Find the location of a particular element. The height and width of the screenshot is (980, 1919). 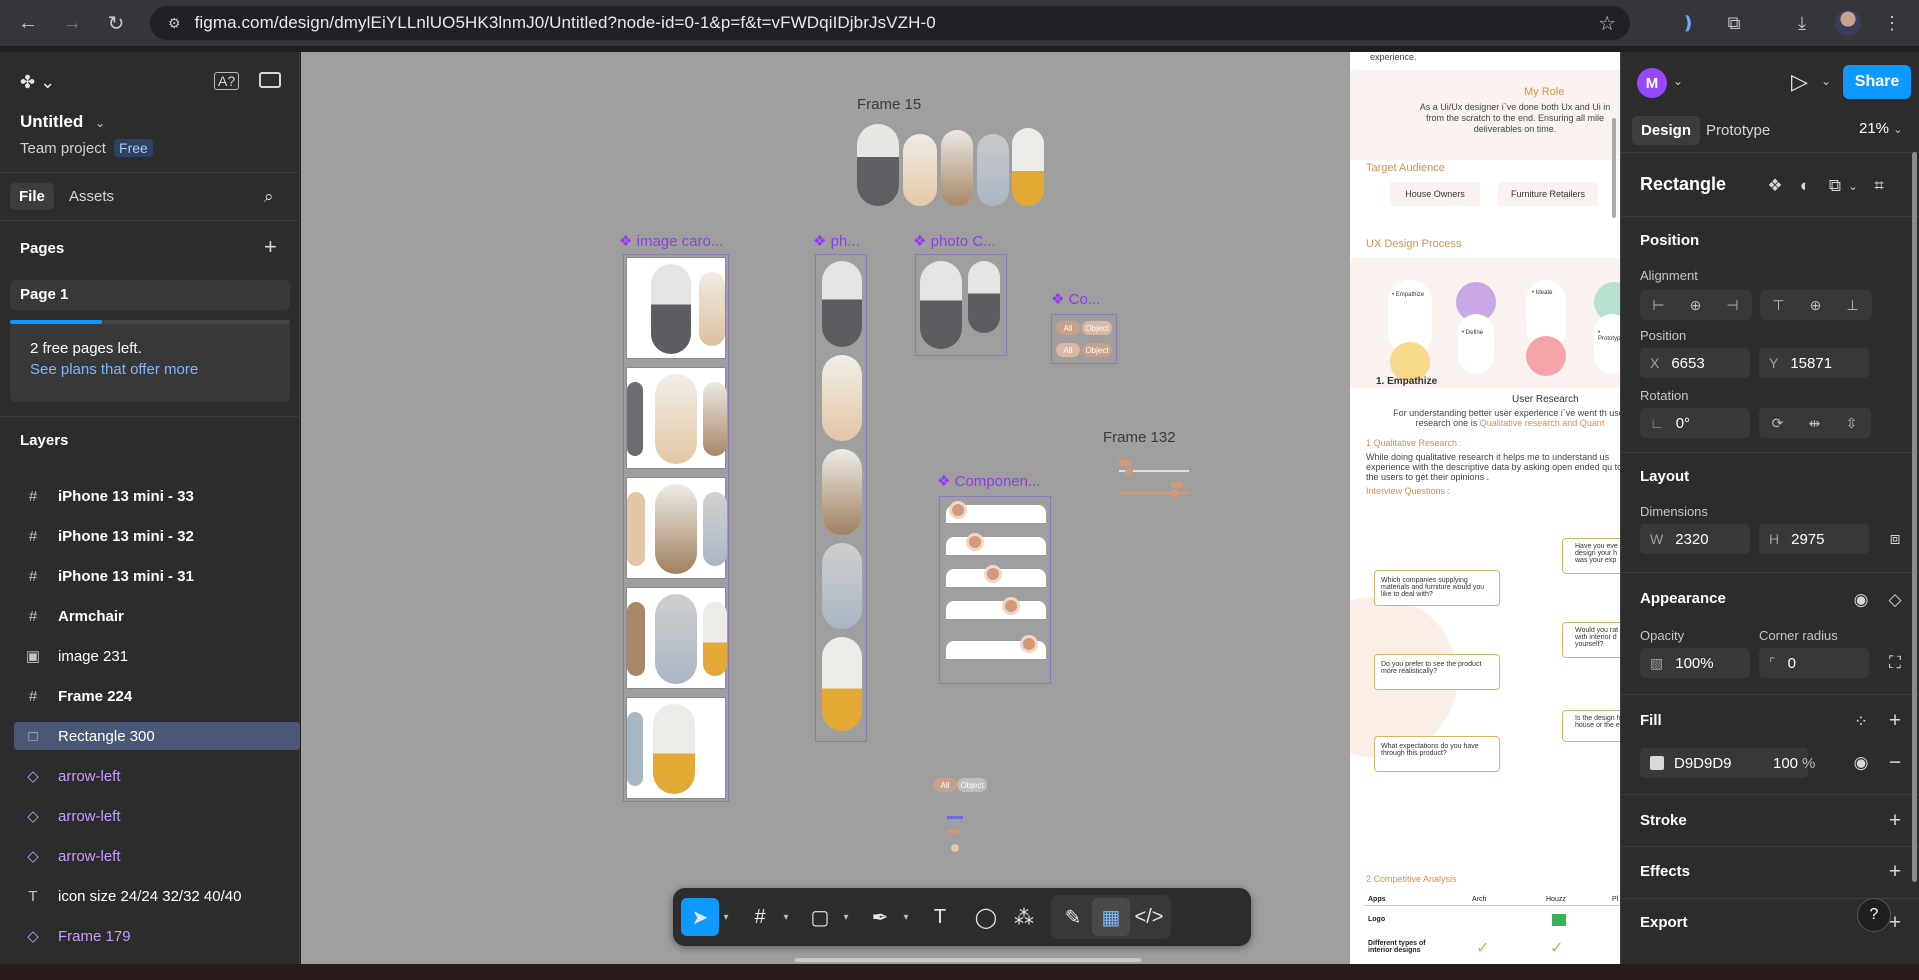

figma-menu-icon: ✤ ⌄ is located at coordinates (37, 82).